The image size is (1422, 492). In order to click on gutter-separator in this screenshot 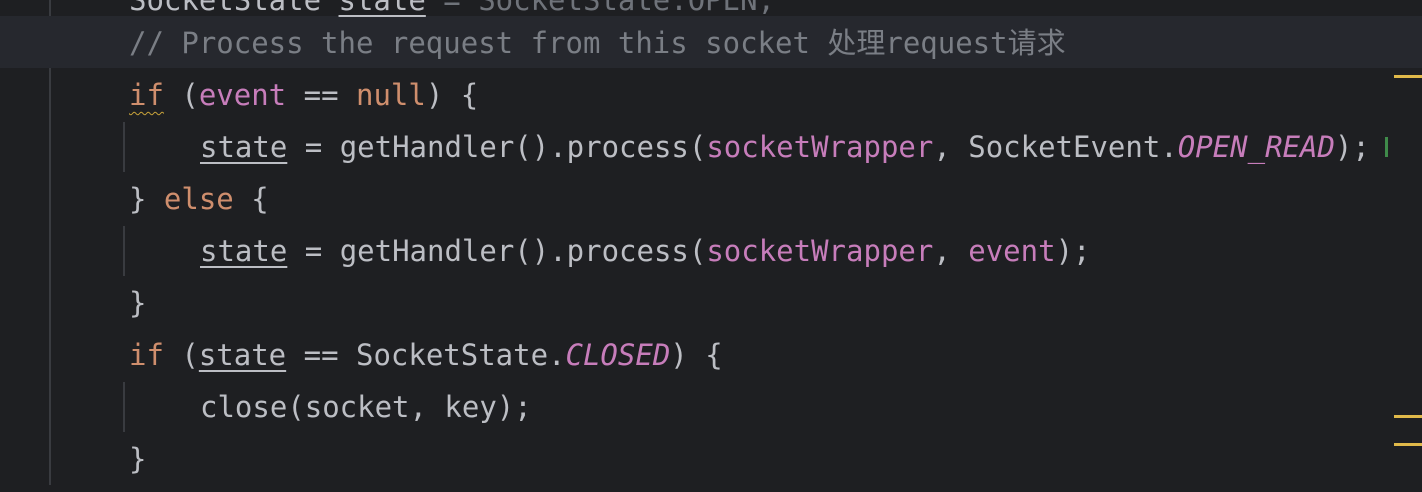, I will do `click(50, 242)`.